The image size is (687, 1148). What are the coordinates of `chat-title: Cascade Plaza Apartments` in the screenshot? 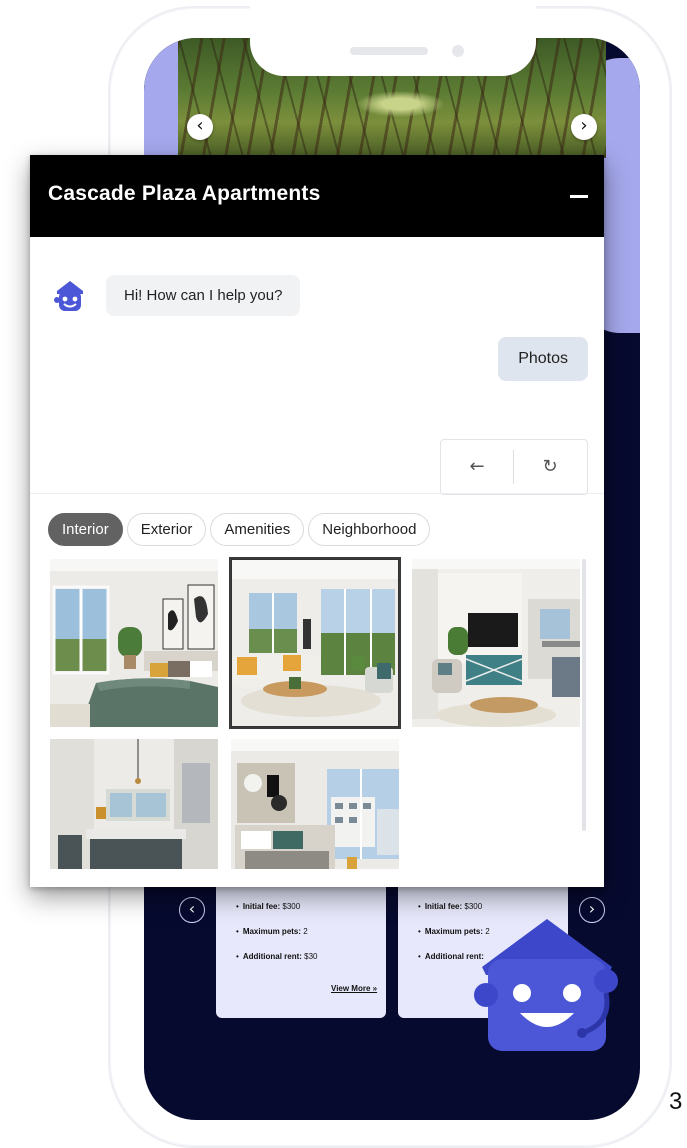 It's located at (184, 193).